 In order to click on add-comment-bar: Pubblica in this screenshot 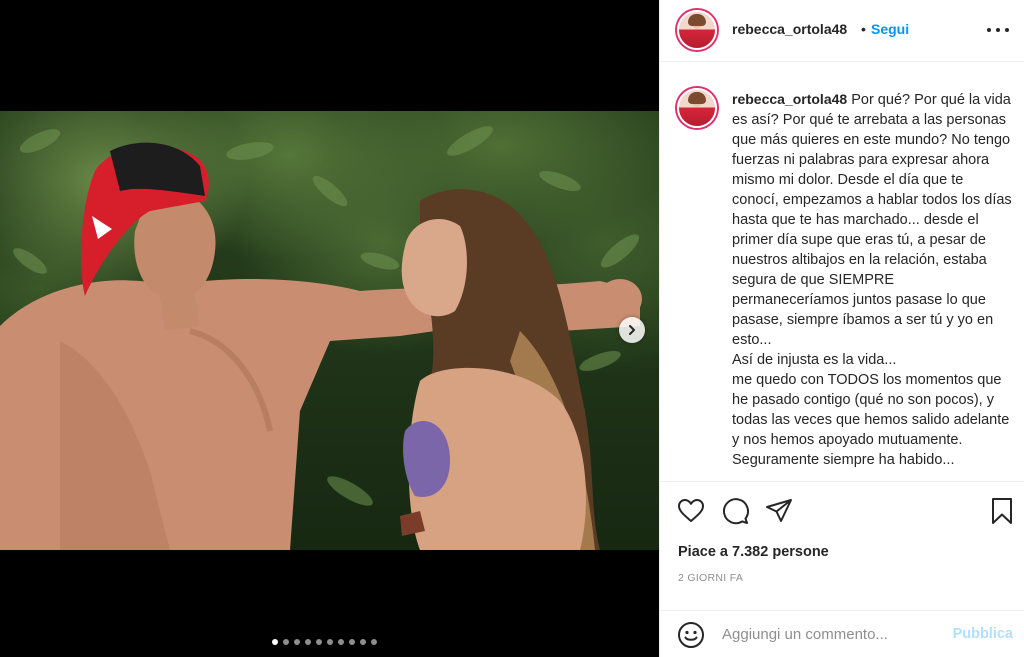, I will do `click(842, 633)`.